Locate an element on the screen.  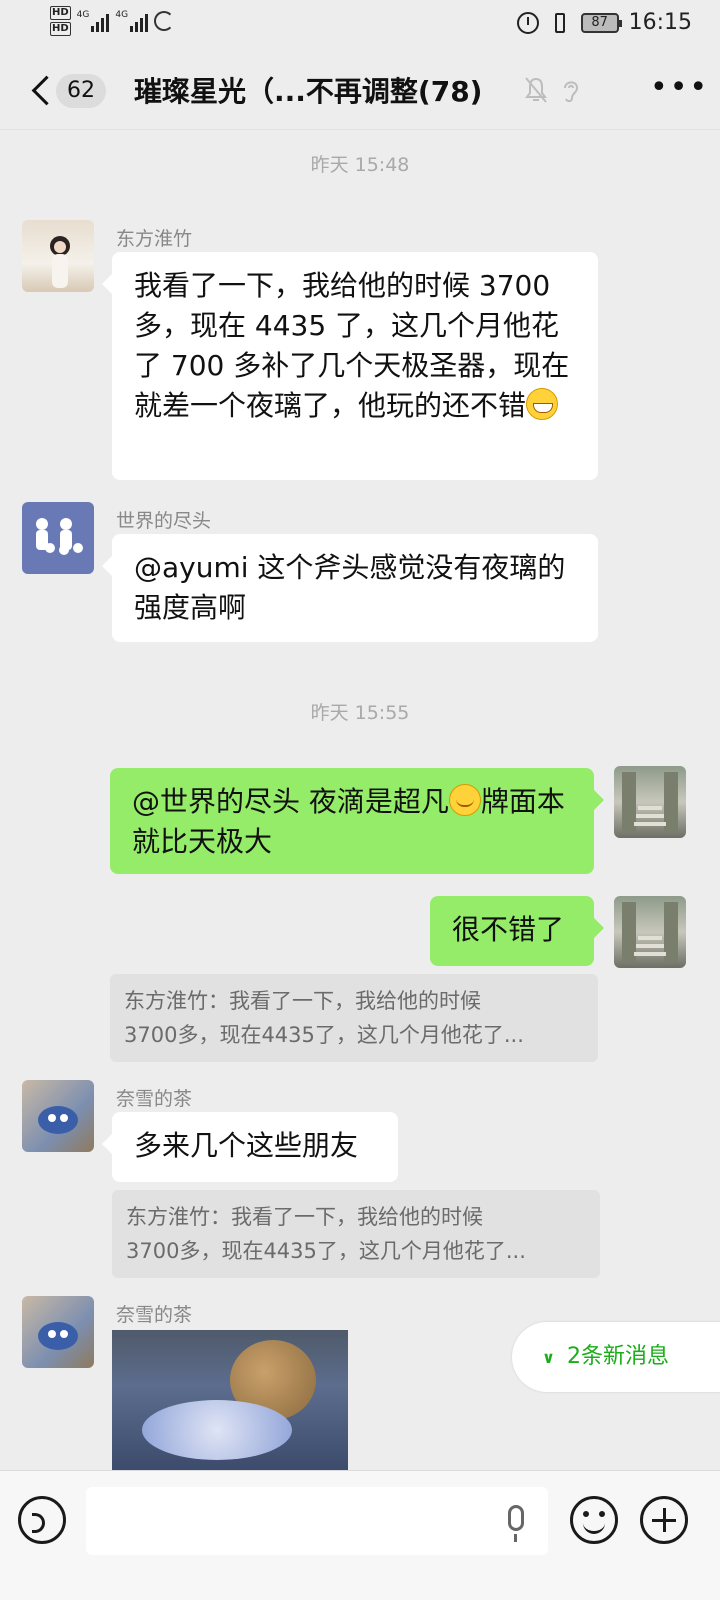
plus-icon is located at coordinates (664, 1520).